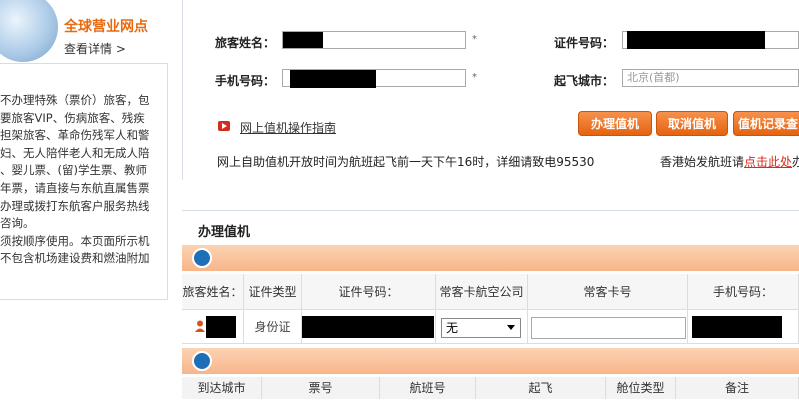  Describe the element at coordinates (75, 187) in the screenshot. I see `note-line: 年票，请直接与东航直属售票` at that location.